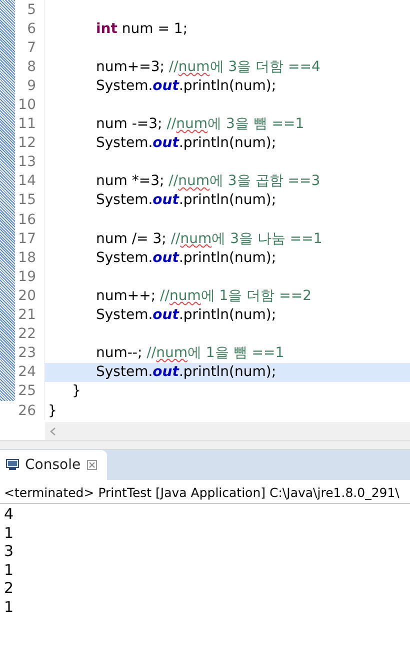  What do you see at coordinates (200, 124) in the screenshot?
I see `code-line: num -=3; //num에 3을 뺌 ==1` at bounding box center [200, 124].